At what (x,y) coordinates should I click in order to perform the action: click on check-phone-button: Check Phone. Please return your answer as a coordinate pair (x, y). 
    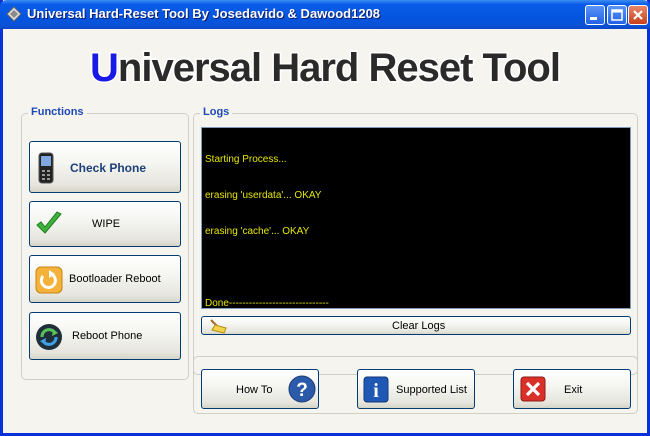
    Looking at the image, I should click on (105, 167).